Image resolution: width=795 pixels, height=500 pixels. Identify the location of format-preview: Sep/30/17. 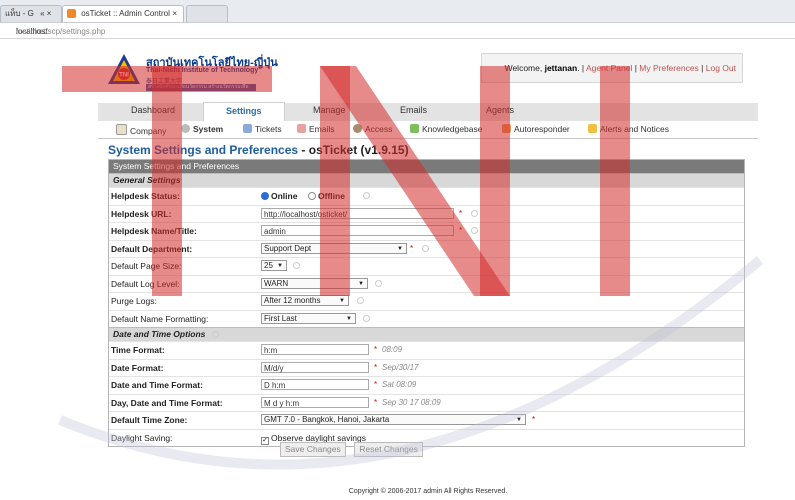
(400, 367).